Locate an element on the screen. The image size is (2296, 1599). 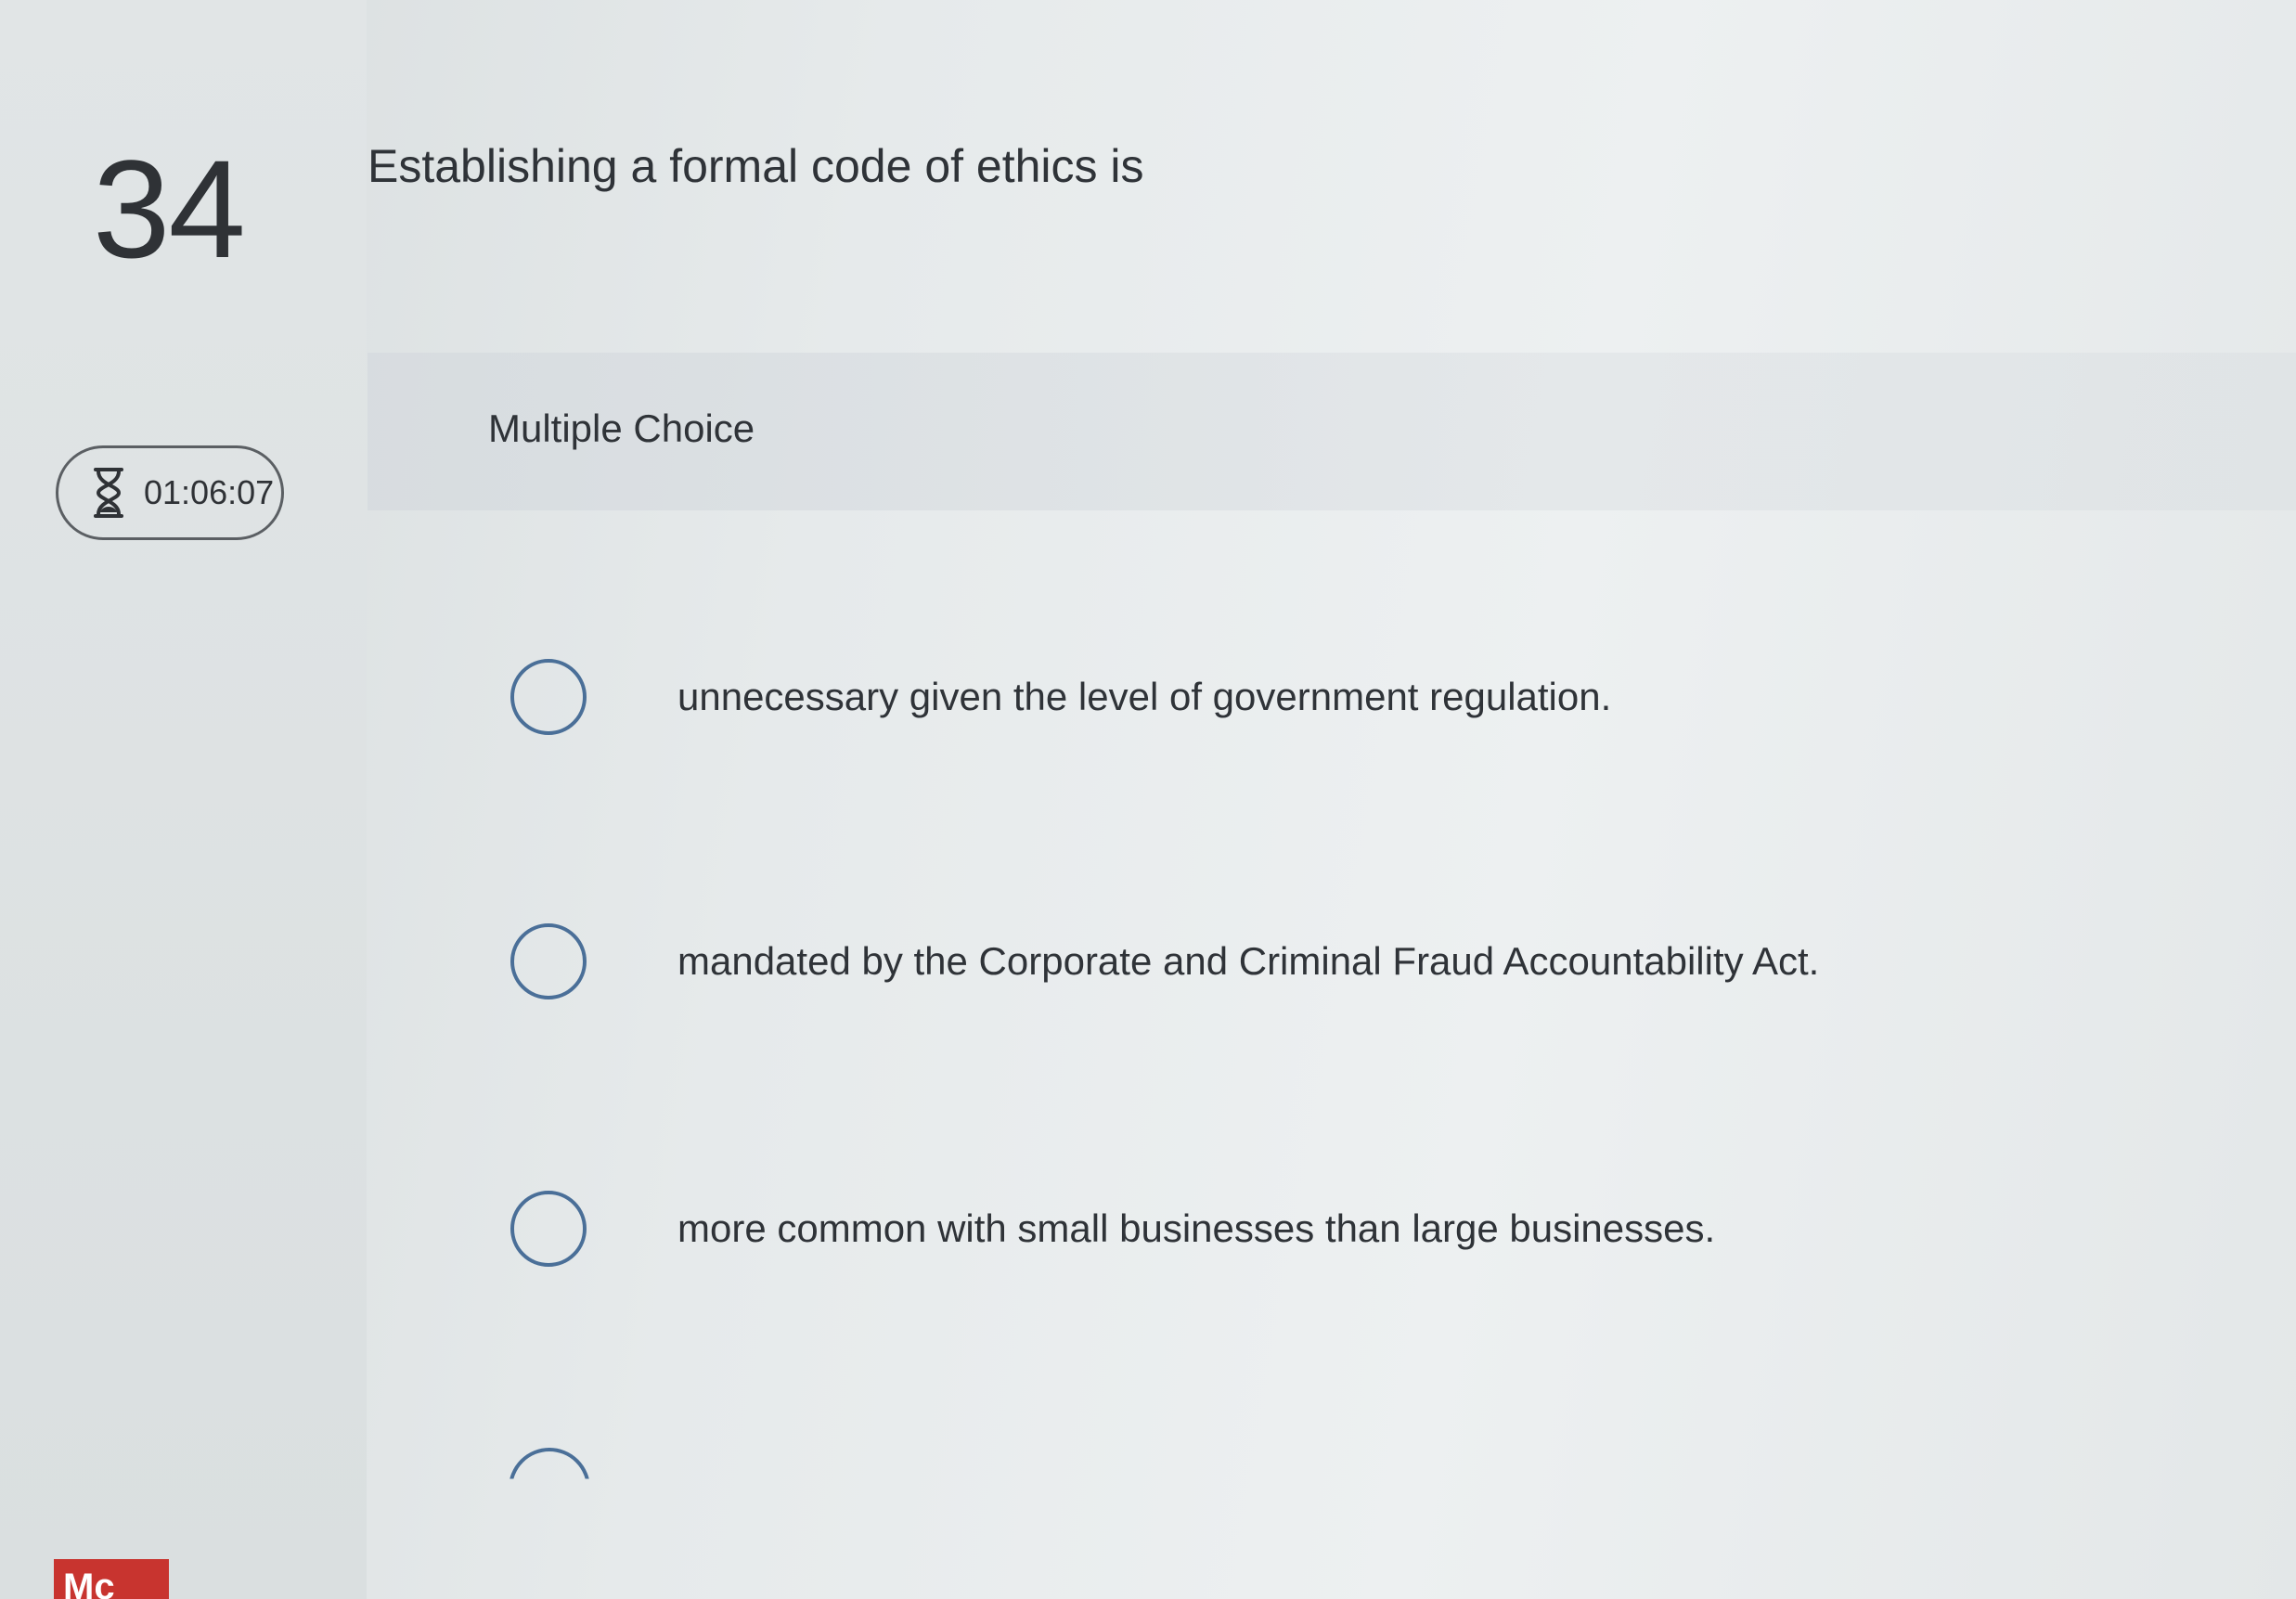
timer: 01:06:07 is located at coordinates (170, 492).